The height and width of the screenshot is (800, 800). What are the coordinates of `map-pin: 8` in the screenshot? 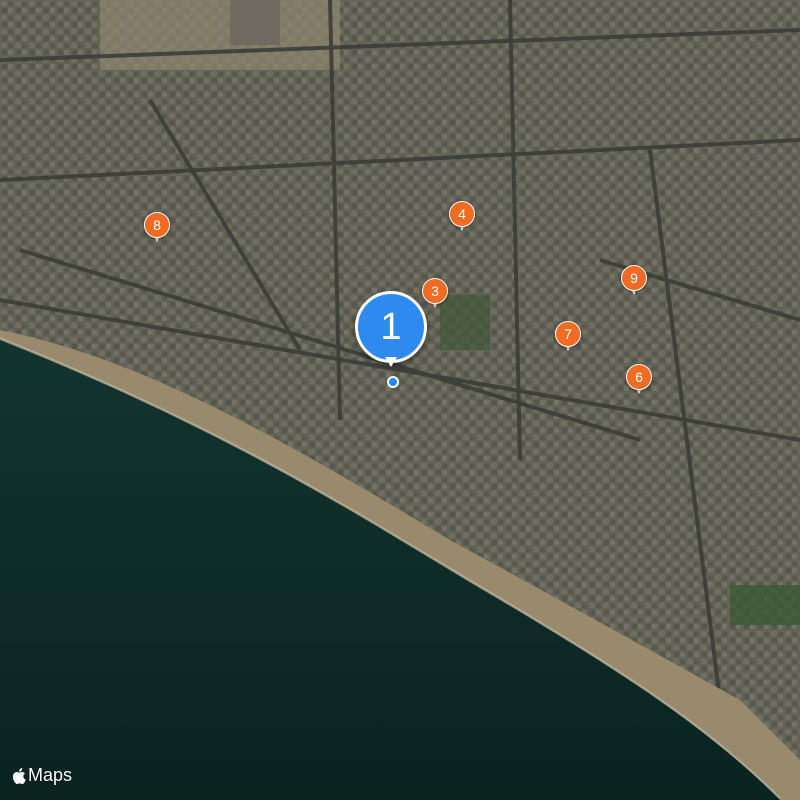 It's located at (157, 228).